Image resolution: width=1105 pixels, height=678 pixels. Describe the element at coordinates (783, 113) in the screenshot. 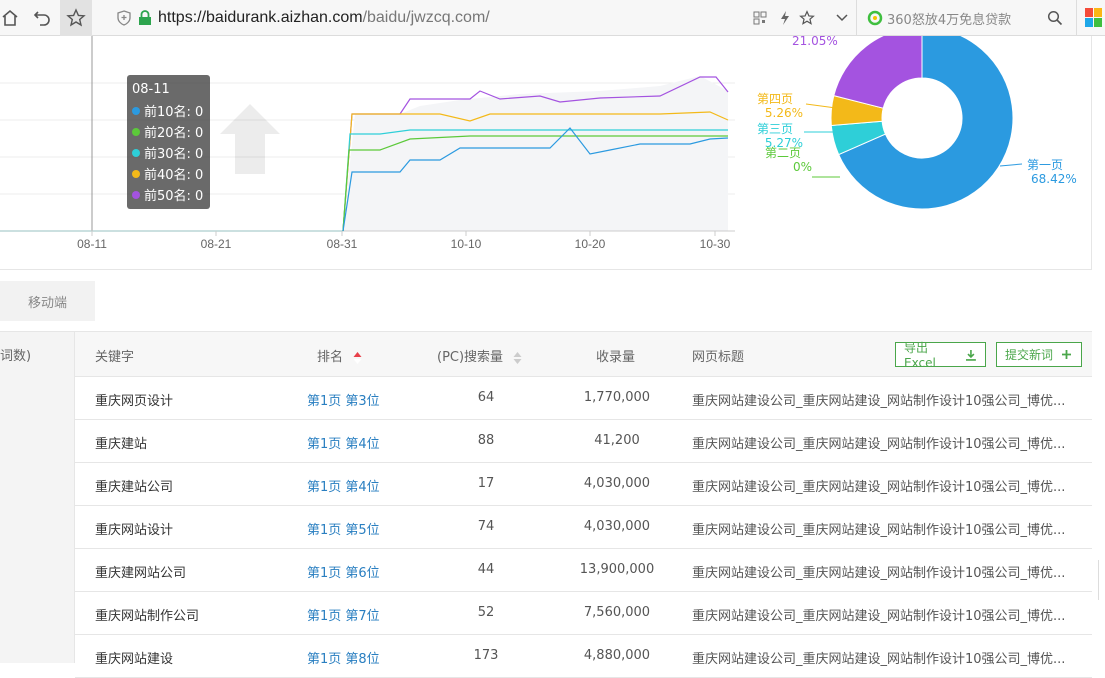

I see `pie-pct: 5.26%` at that location.